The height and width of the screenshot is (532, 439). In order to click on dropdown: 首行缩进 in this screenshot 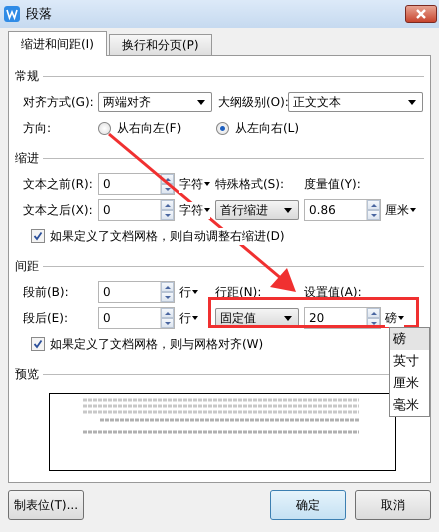, I will do `click(257, 210)`.